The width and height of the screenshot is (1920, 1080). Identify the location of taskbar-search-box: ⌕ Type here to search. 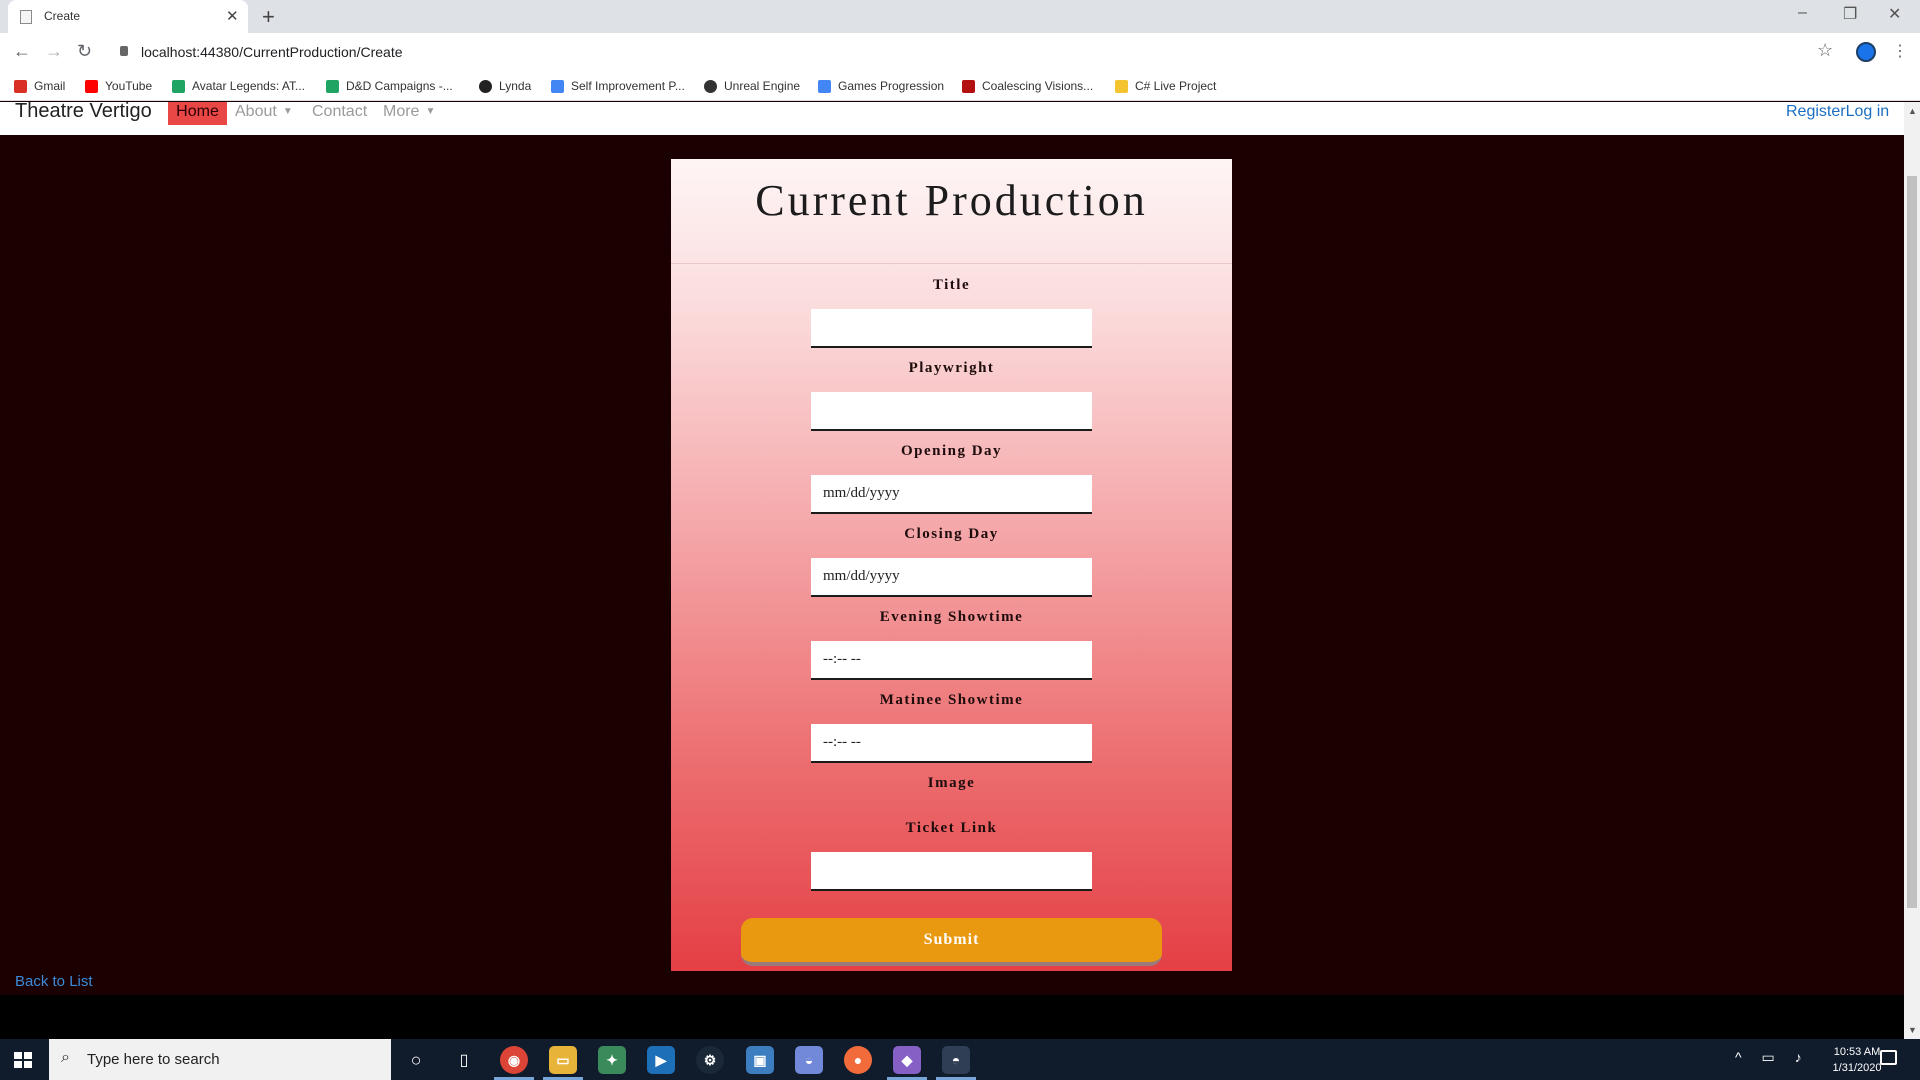
(220, 1059).